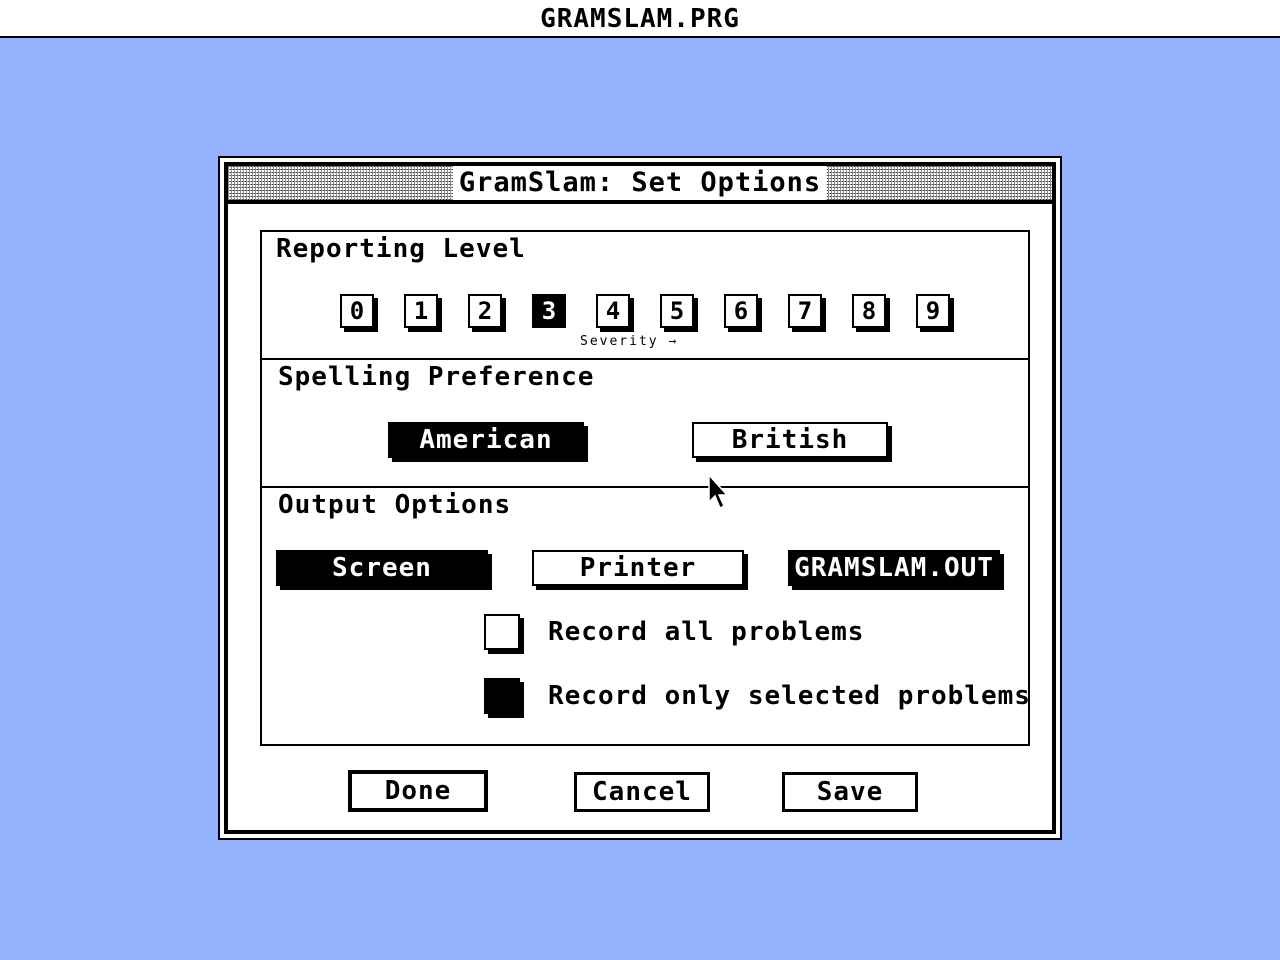 The height and width of the screenshot is (960, 1280). What do you see at coordinates (613, 311) in the screenshot?
I see `level-4-button: 4` at bounding box center [613, 311].